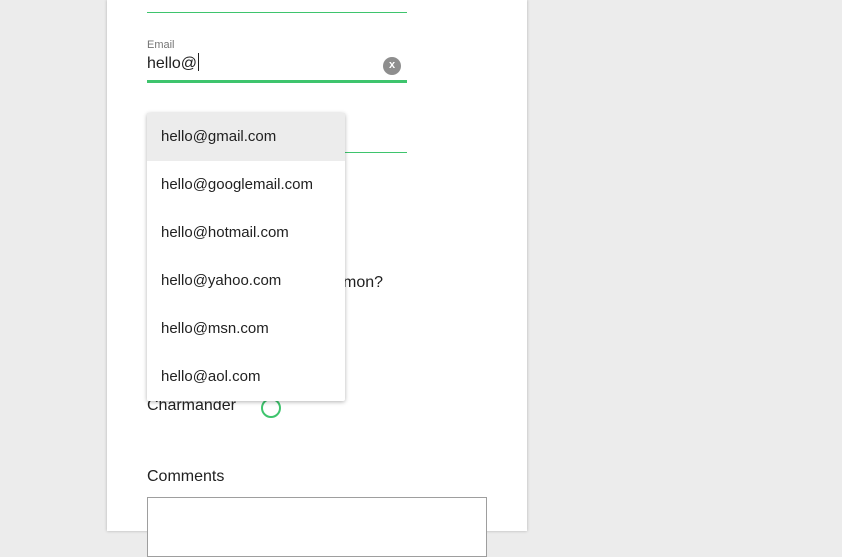 The width and height of the screenshot is (842, 557). I want to click on autocomplete-option: hello@hotmail.com, so click(246, 233).